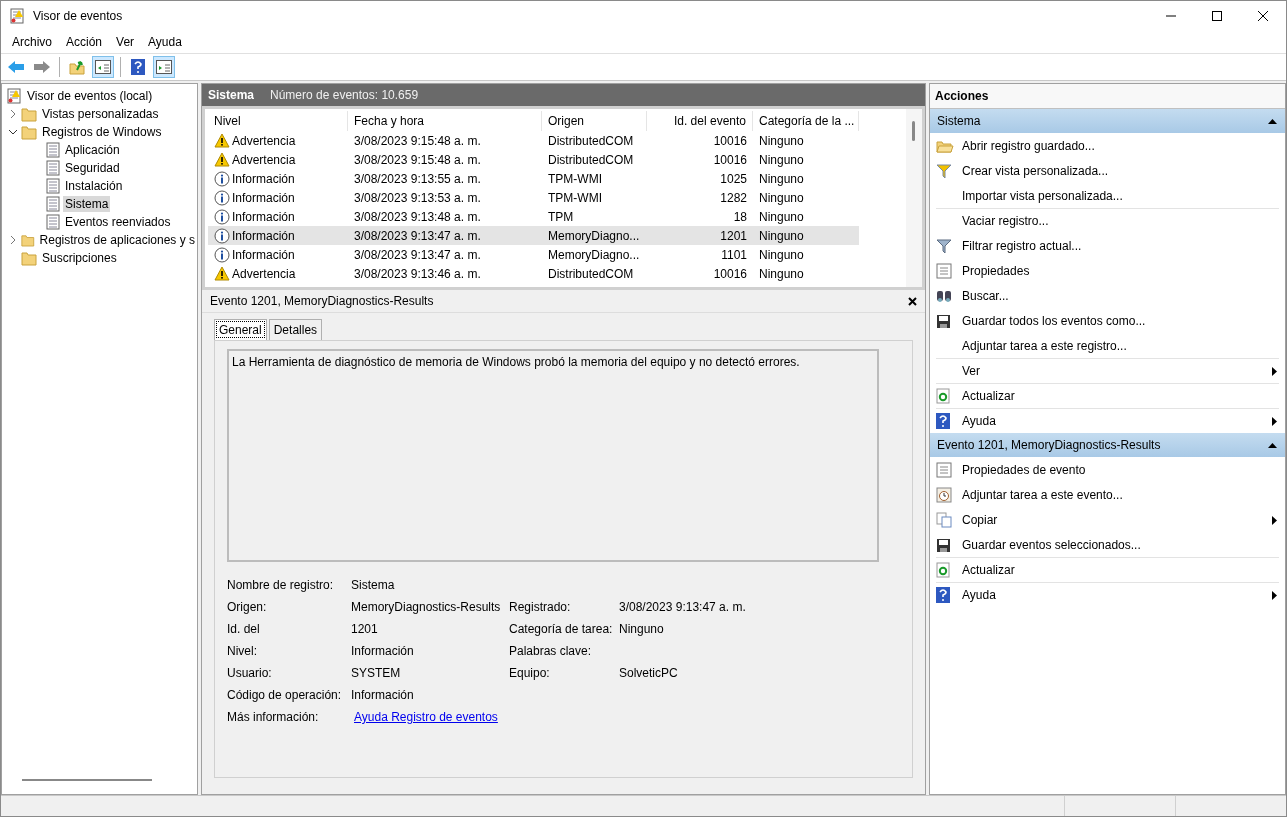 This screenshot has height=817, width=1287. Describe the element at coordinates (649, 673) in the screenshot. I see `field-value: SolveticPC` at that location.